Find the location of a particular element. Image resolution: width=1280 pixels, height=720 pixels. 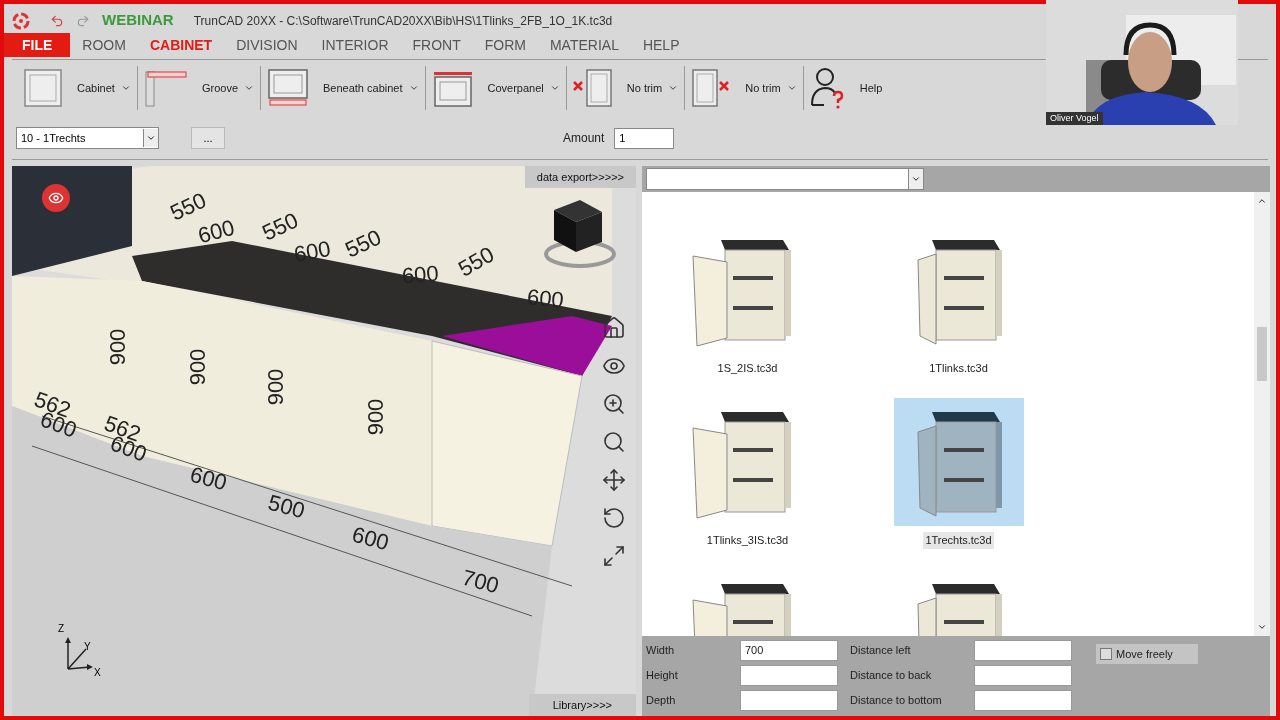

groove-icon is located at coordinates (165, 88).